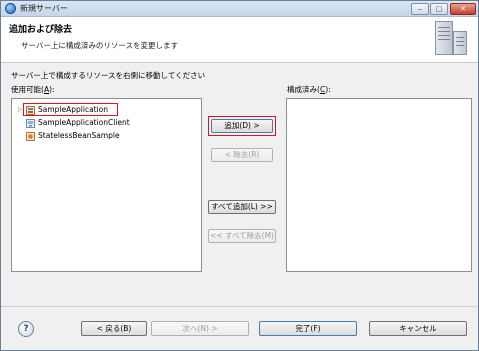 Image resolution: width=479 pixels, height=351 pixels. What do you see at coordinates (30, 110) in the screenshot?
I see `ear-project-icon` at bounding box center [30, 110].